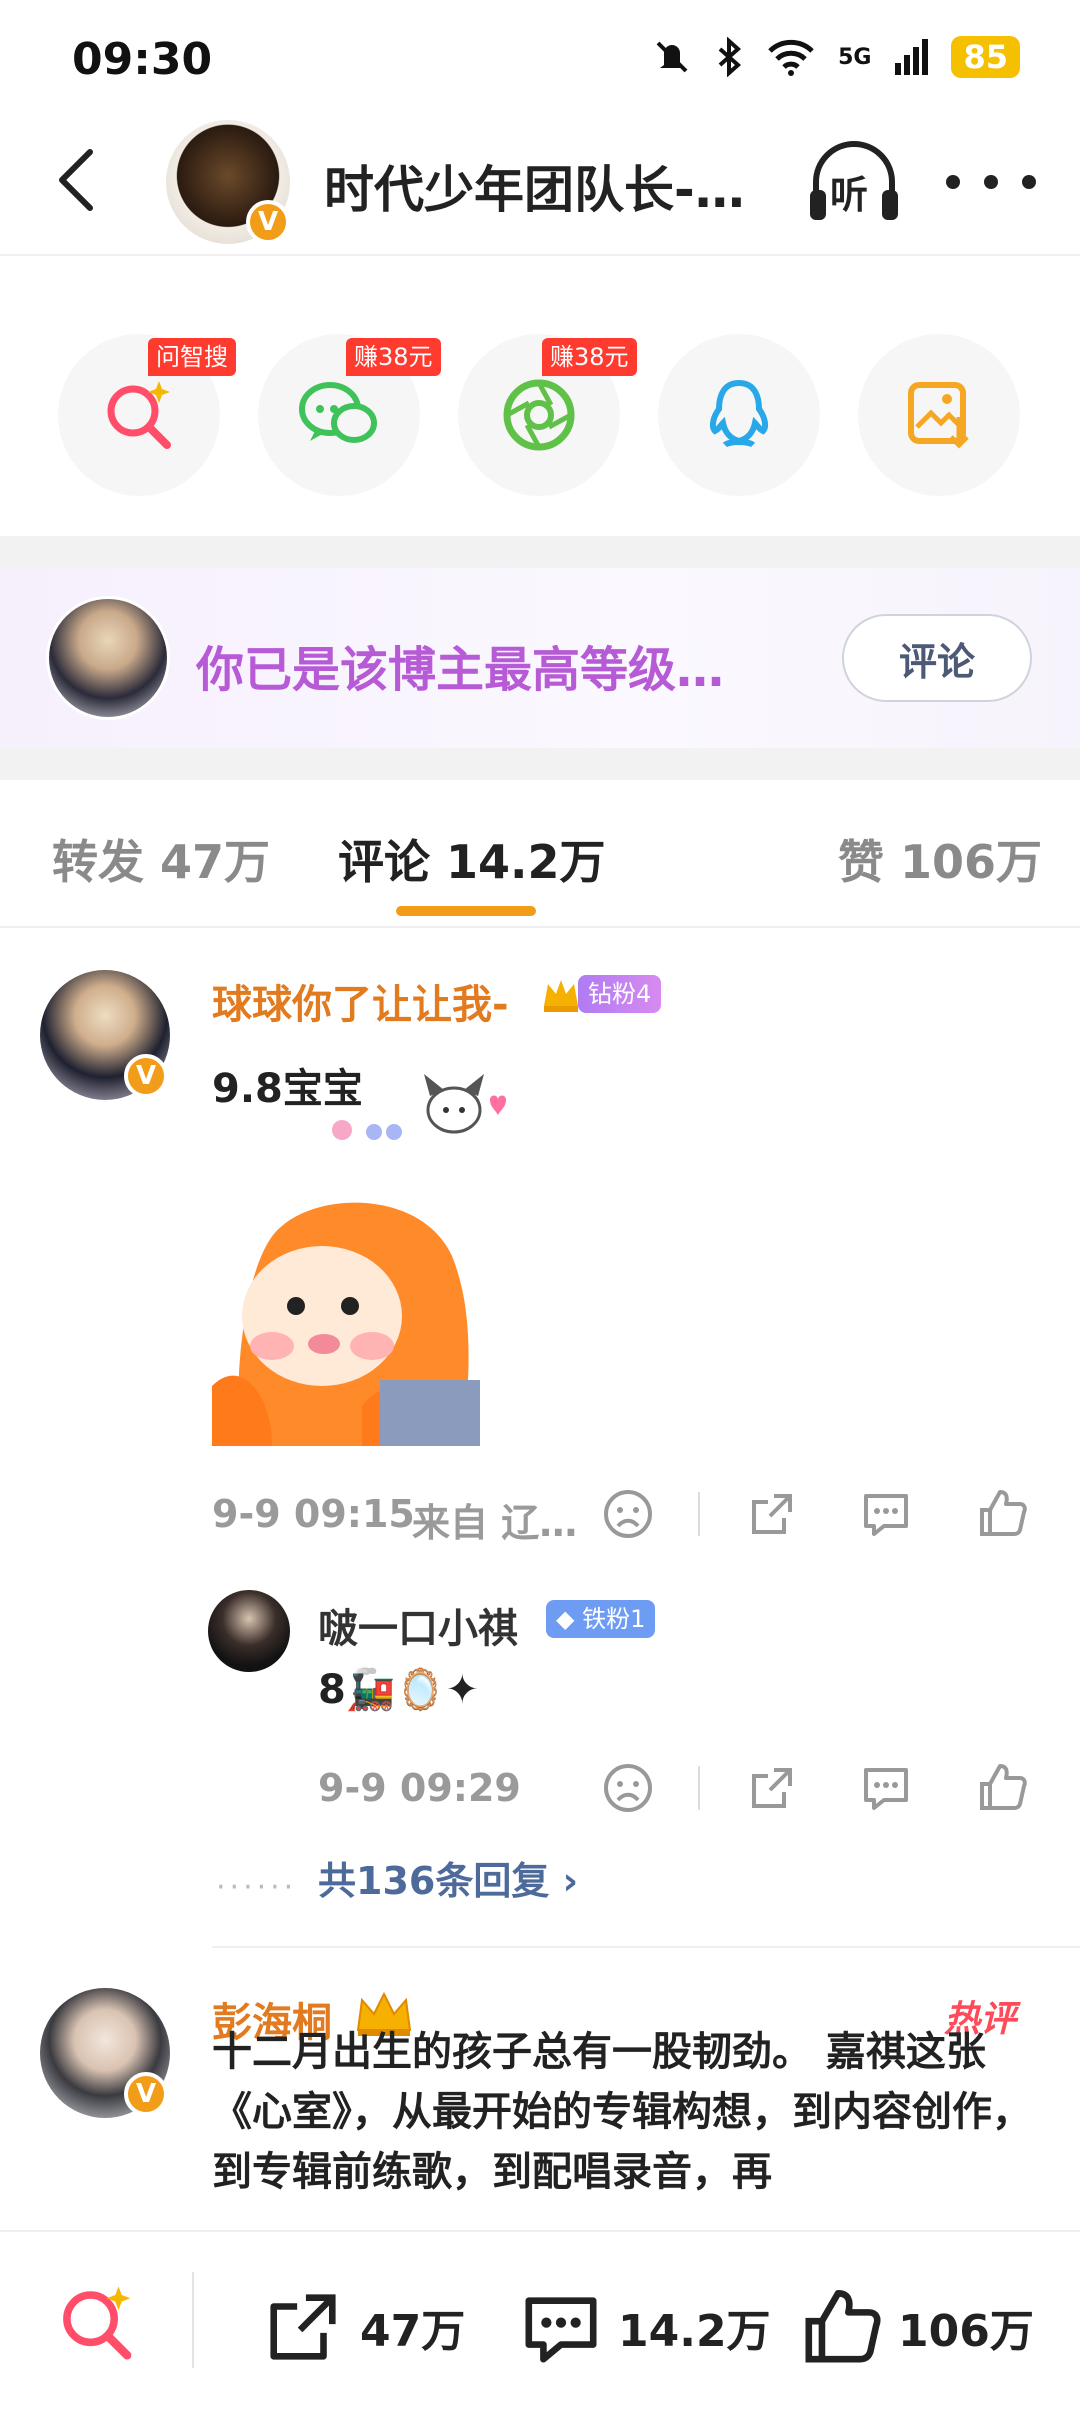  Describe the element at coordinates (620, 994) in the screenshot. I see `fan-badge-label: 钻粉4` at that location.